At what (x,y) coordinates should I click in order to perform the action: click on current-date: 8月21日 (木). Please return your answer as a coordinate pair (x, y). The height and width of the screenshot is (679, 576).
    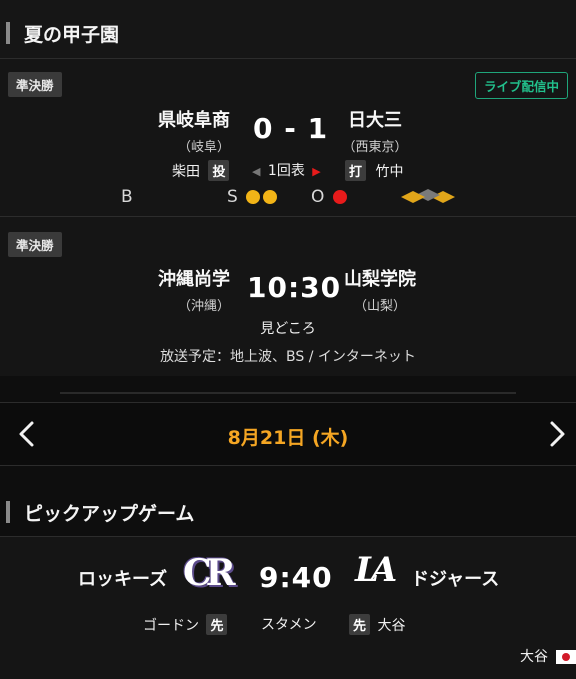
    Looking at the image, I should click on (288, 436).